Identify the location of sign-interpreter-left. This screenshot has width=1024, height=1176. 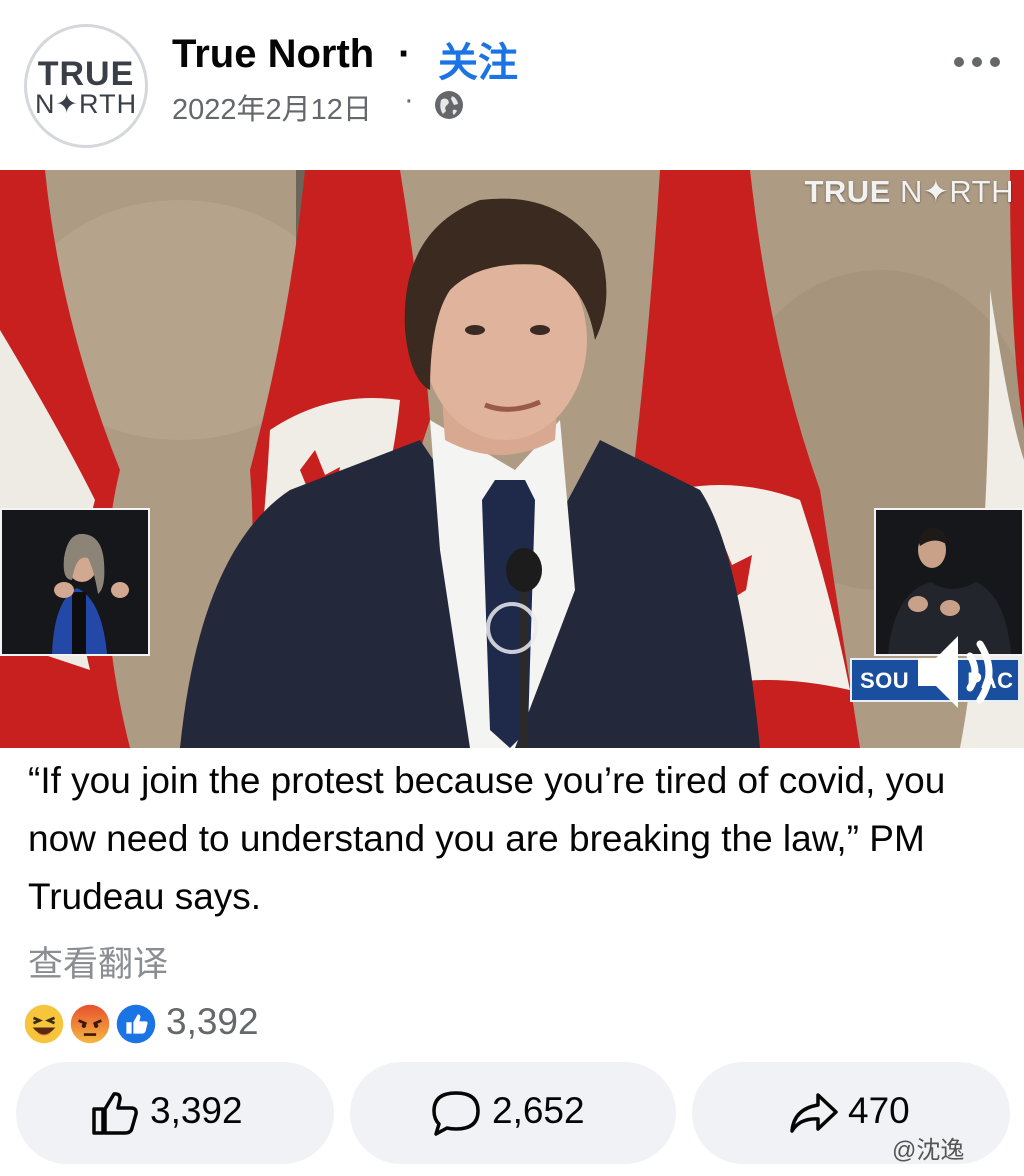
(75, 582).